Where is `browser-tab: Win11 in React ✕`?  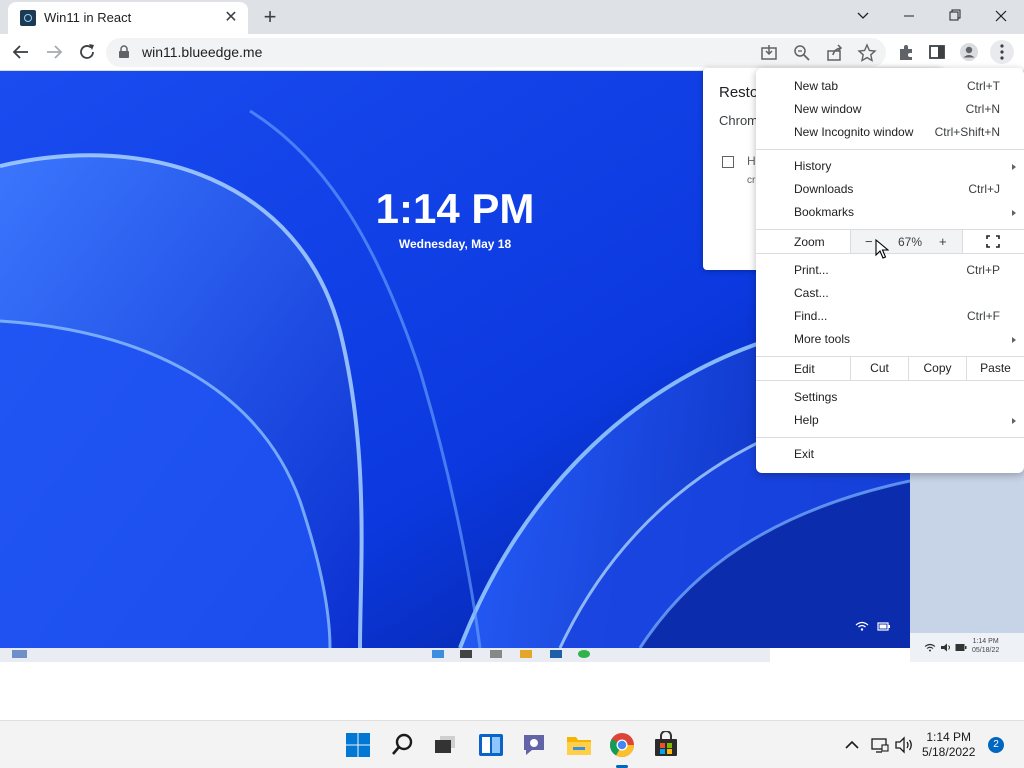
browser-tab: Win11 in React ✕ is located at coordinates (128, 18).